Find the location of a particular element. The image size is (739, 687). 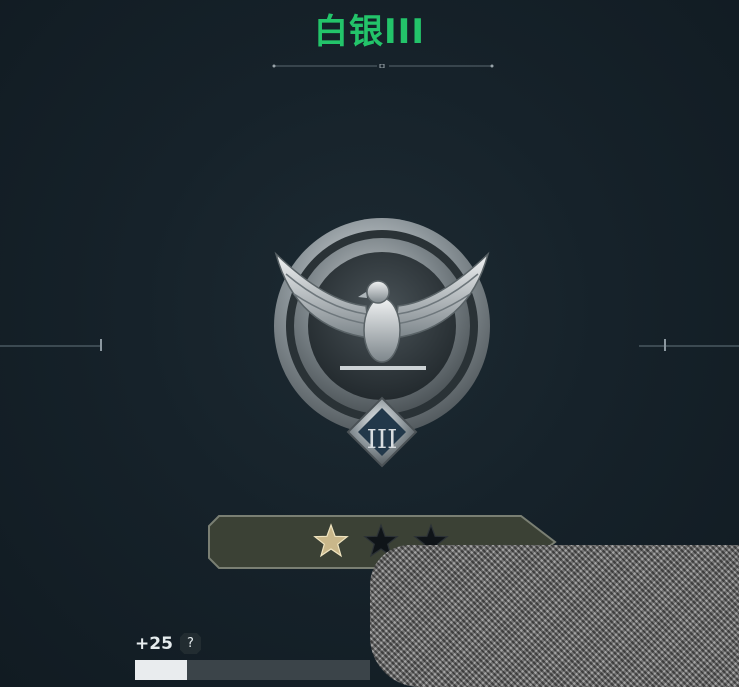

right-frame-tick is located at coordinates (665, 345).